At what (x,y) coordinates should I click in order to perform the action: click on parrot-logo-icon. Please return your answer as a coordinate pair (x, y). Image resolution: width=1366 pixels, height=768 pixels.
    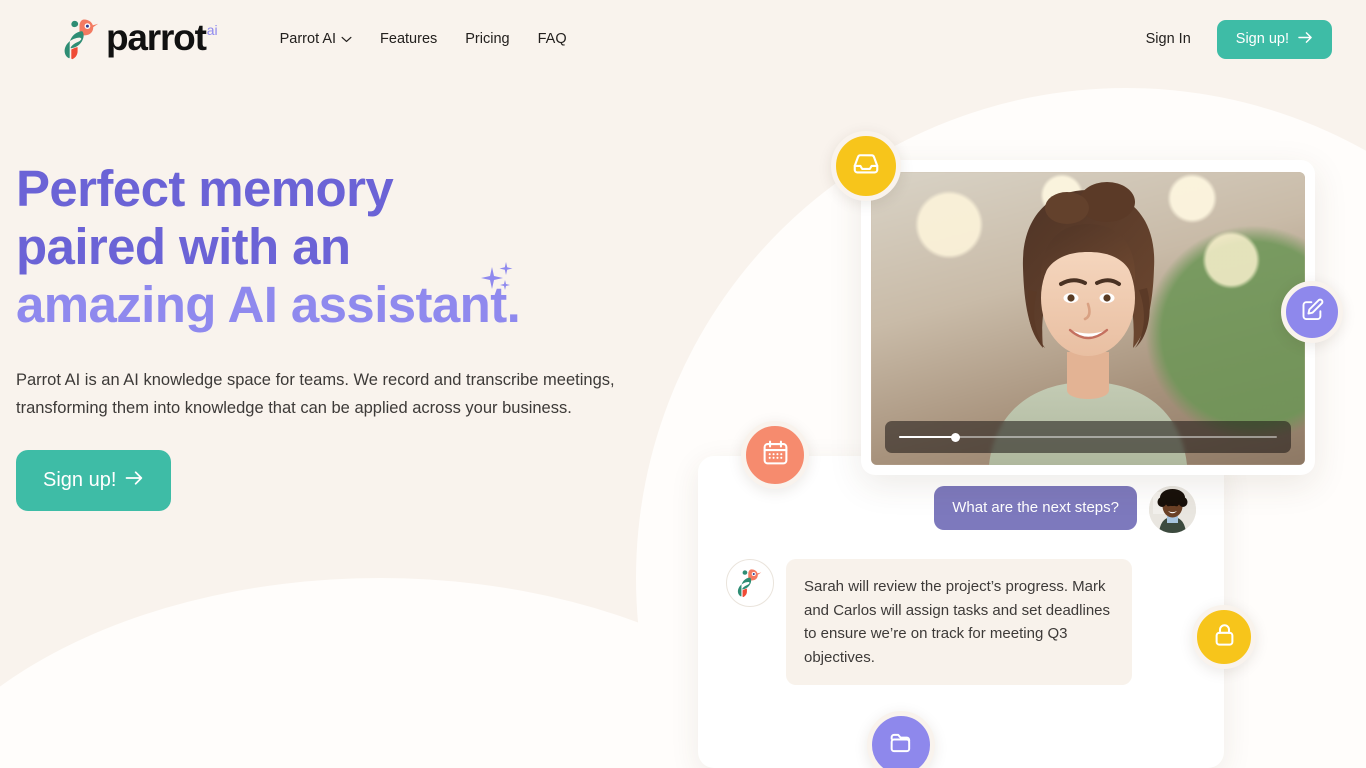
    Looking at the image, I should click on (82, 39).